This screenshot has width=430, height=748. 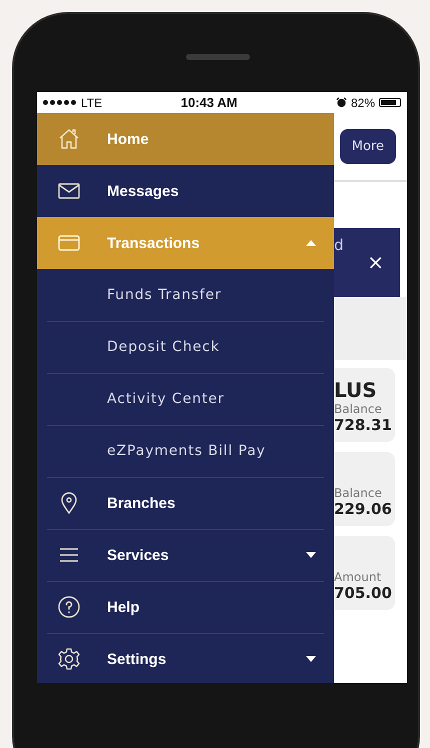 I want to click on signal-icon, so click(x=59, y=102).